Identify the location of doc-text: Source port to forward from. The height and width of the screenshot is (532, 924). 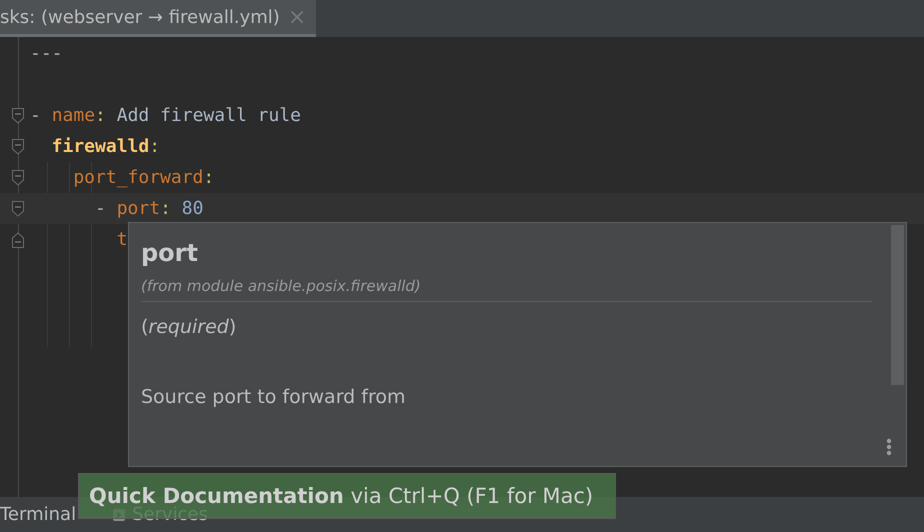
(273, 397).